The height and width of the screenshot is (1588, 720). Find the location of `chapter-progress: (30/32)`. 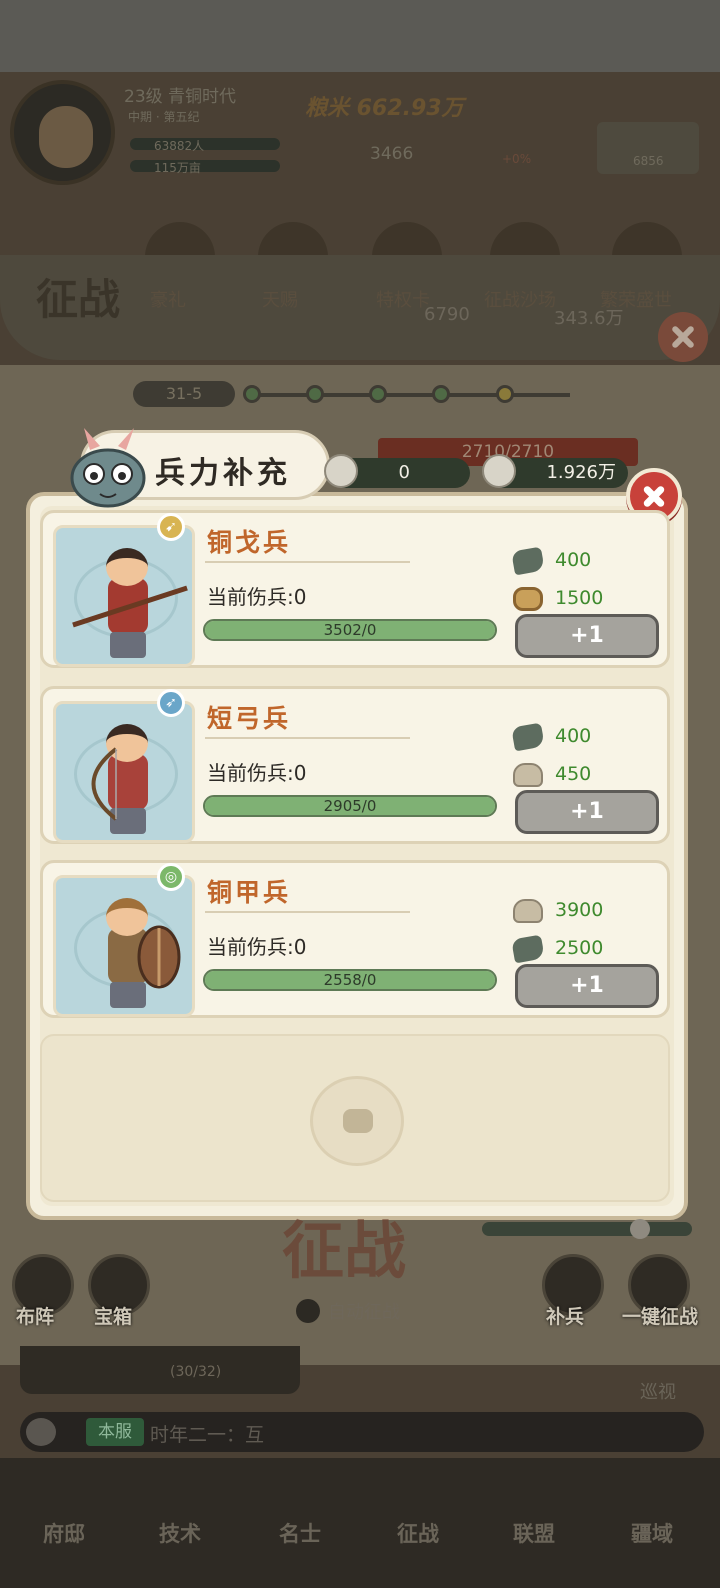

chapter-progress: (30/32) is located at coordinates (160, 1370).